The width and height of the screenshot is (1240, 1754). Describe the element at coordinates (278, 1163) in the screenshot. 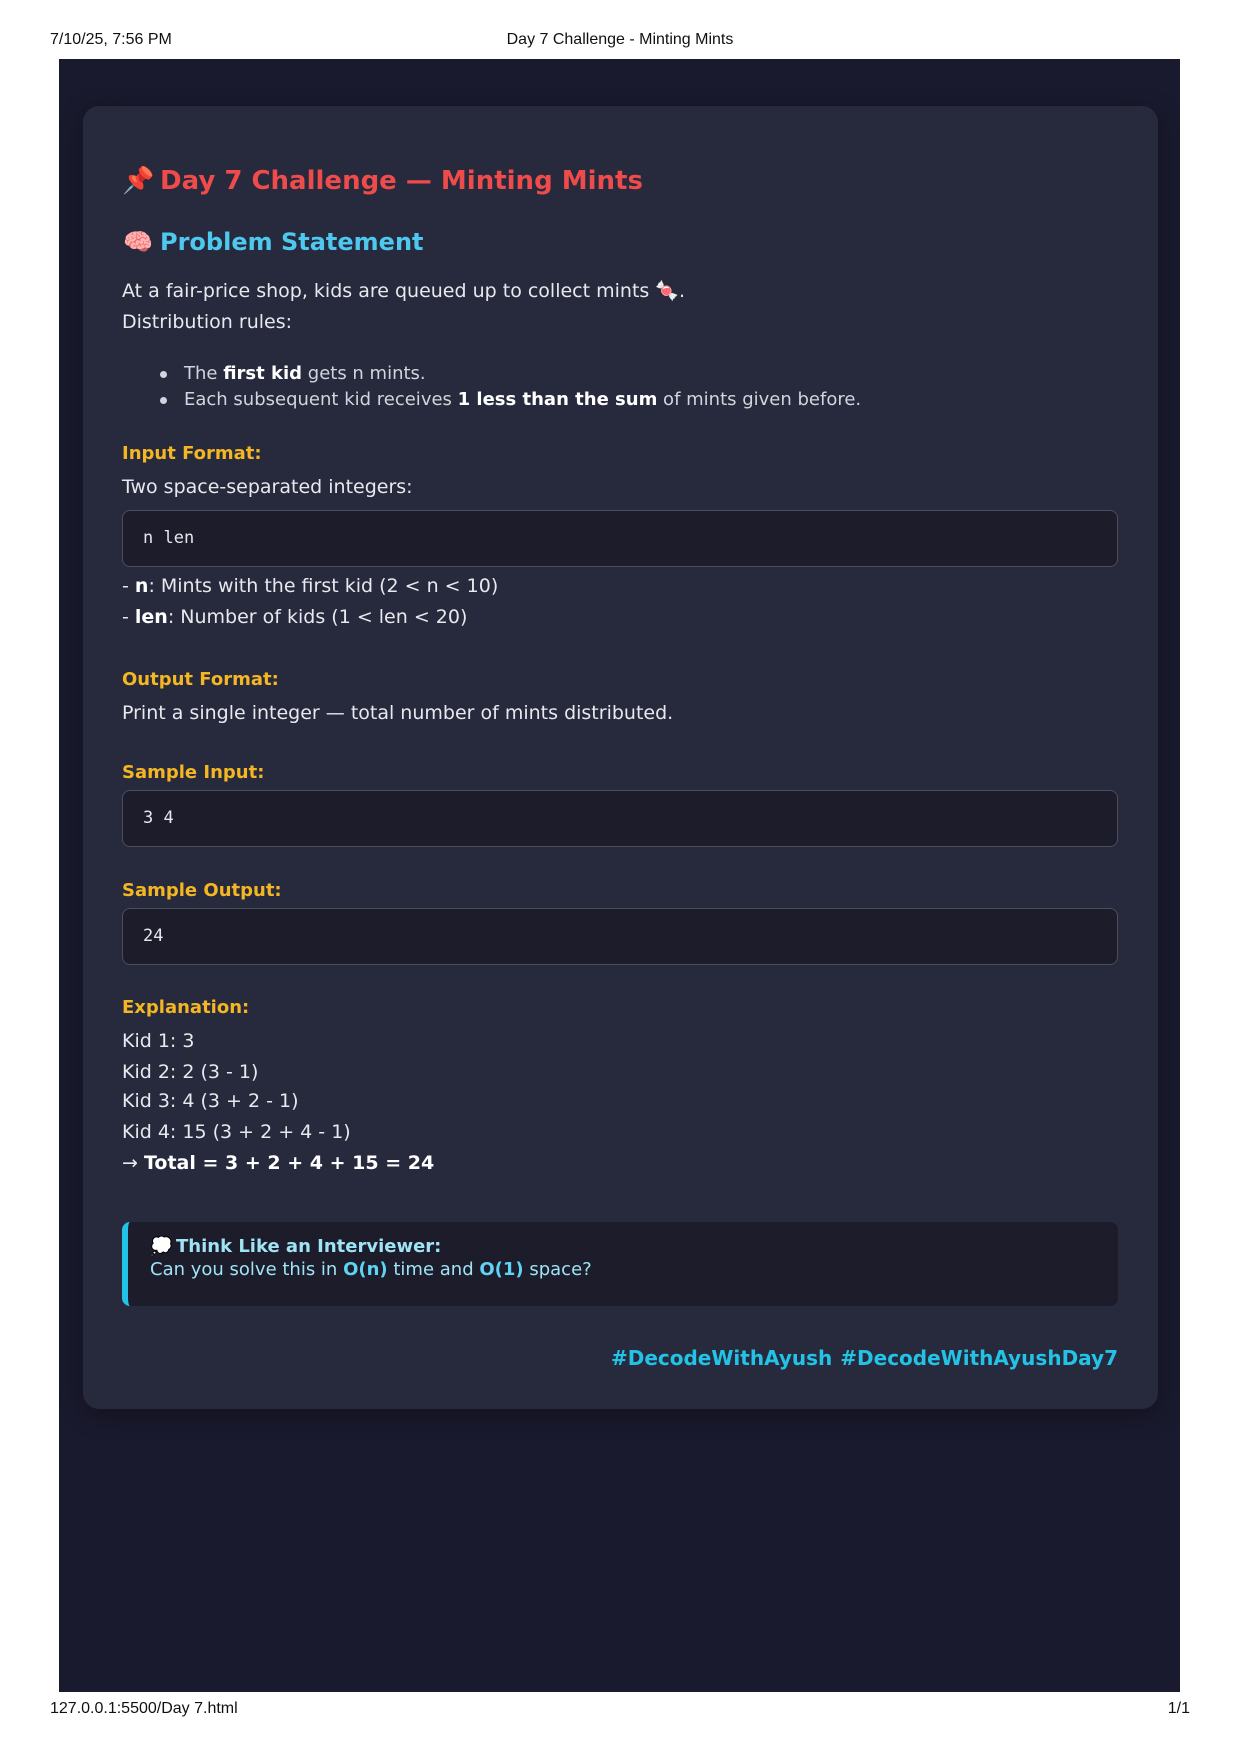

I see `explanation-total: → Total = 3 + 2 + 4 + 15 = 24` at that location.